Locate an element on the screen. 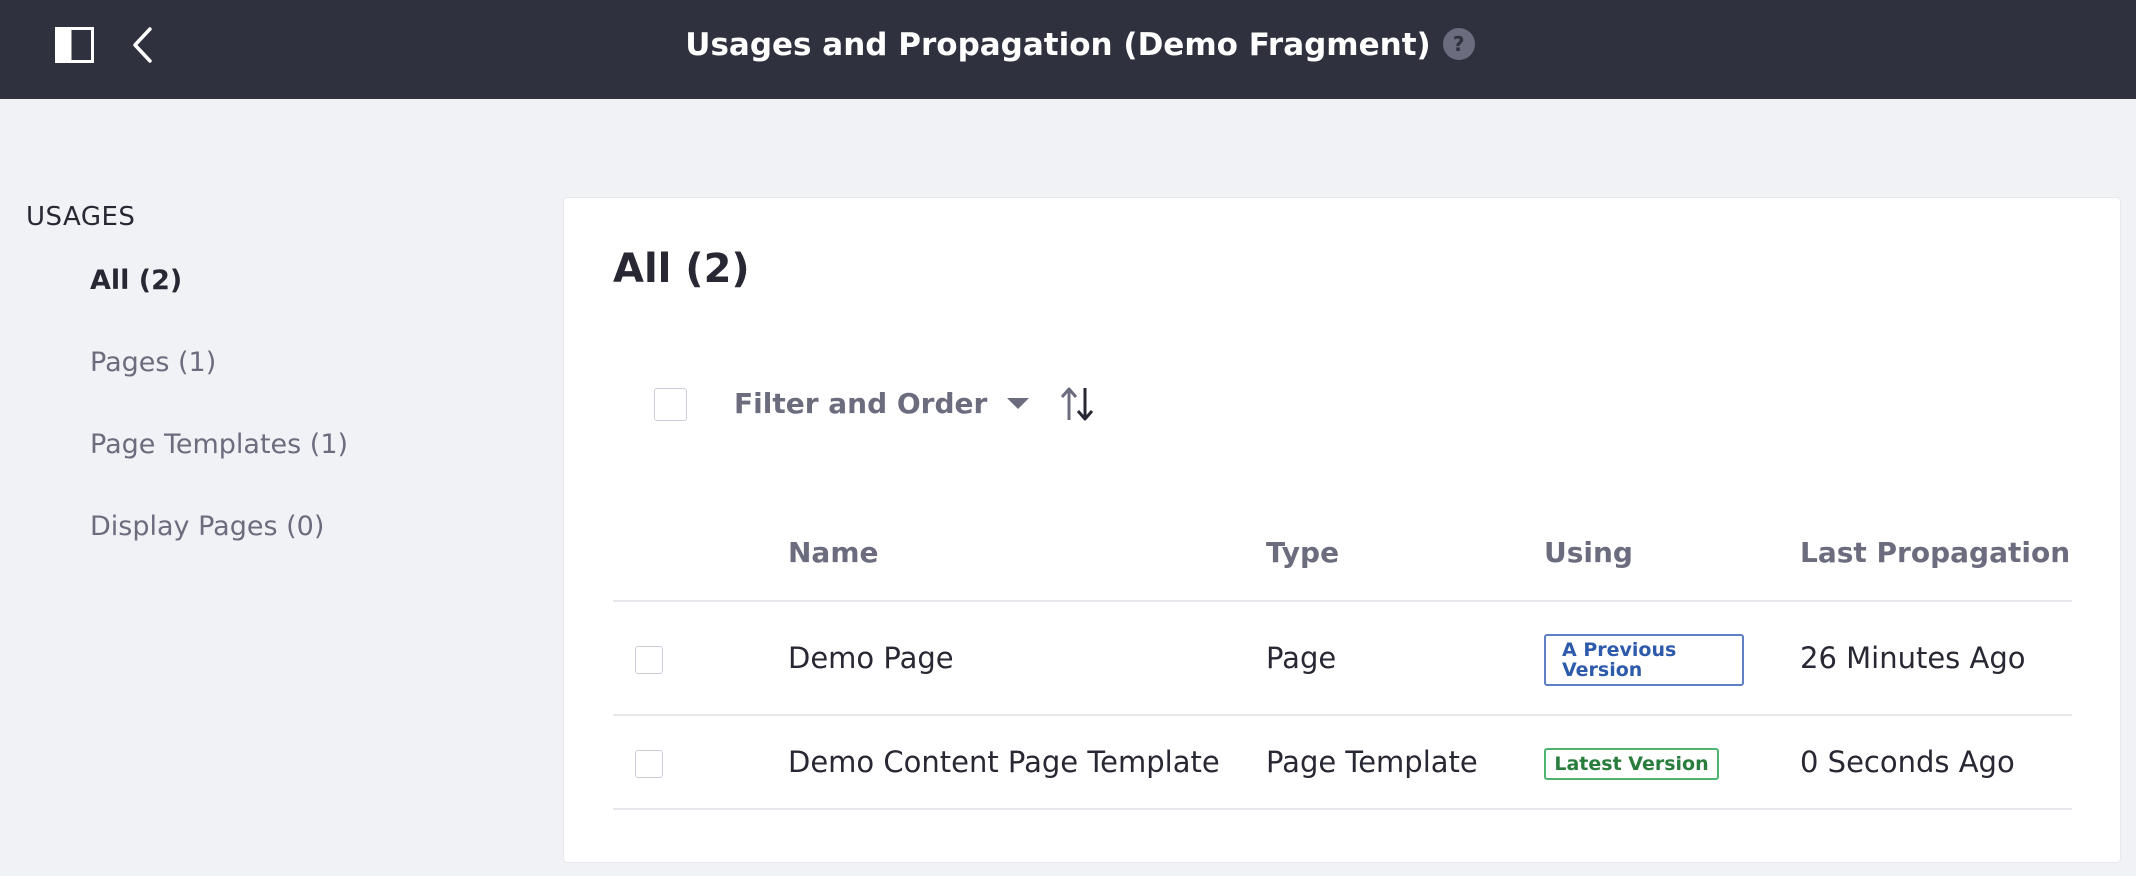 The height and width of the screenshot is (876, 2136). row-last-propagation: 0 Seconds Ago is located at coordinates (1907, 762).